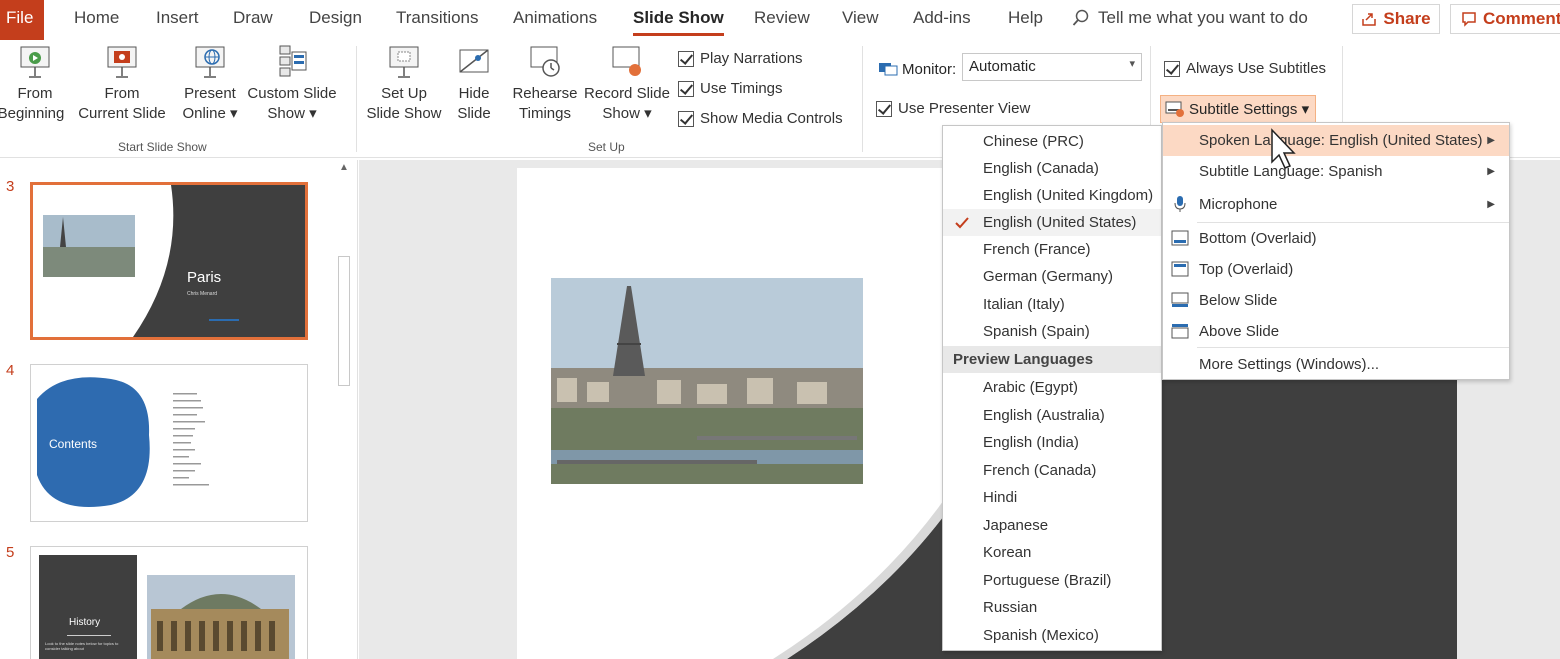 This screenshot has width=1560, height=659. What do you see at coordinates (1238, 204) in the screenshot?
I see `microphone-label: Microphone` at bounding box center [1238, 204].